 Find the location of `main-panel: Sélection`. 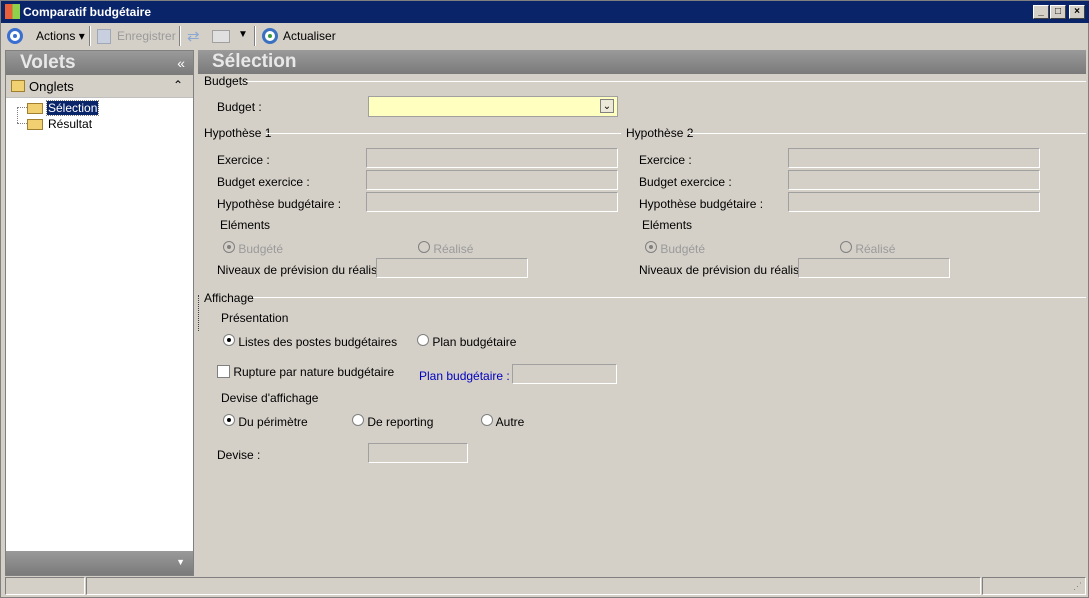

main-panel: Sélection is located at coordinates (642, 62).